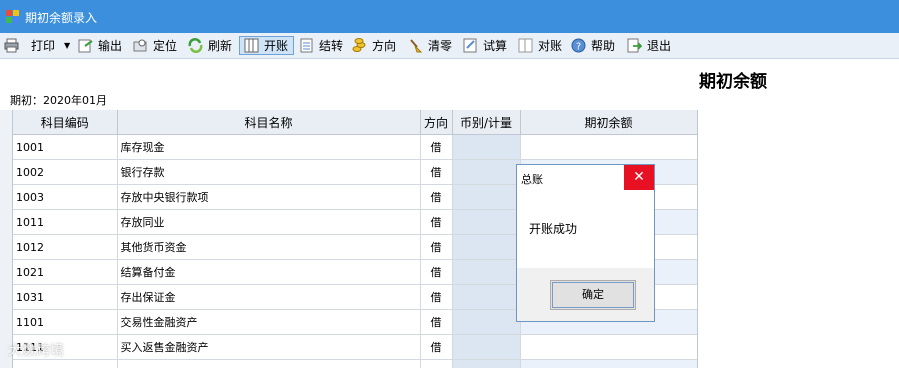 This screenshot has width=899, height=368. What do you see at coordinates (65, 122) in the screenshot?
I see `column-header-code: 科目编码` at bounding box center [65, 122].